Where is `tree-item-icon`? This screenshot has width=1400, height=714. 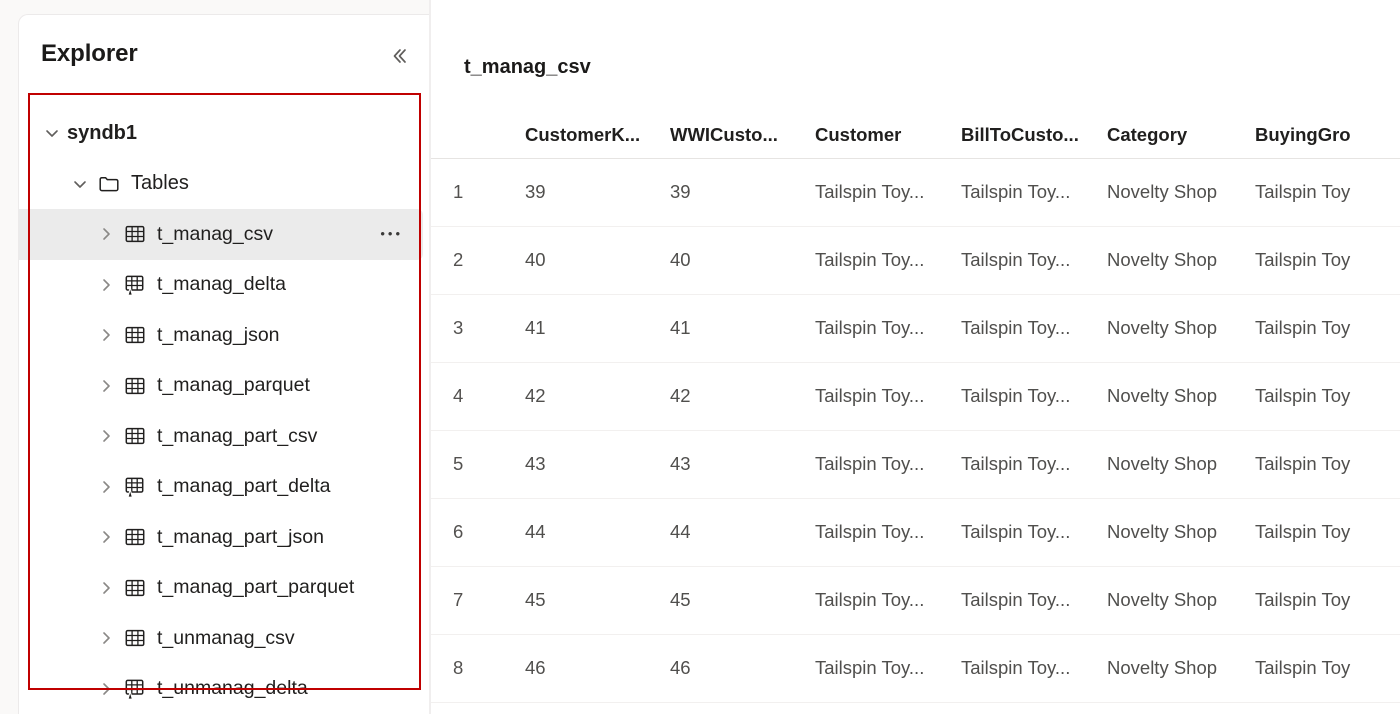 tree-item-icon is located at coordinates (135, 588).